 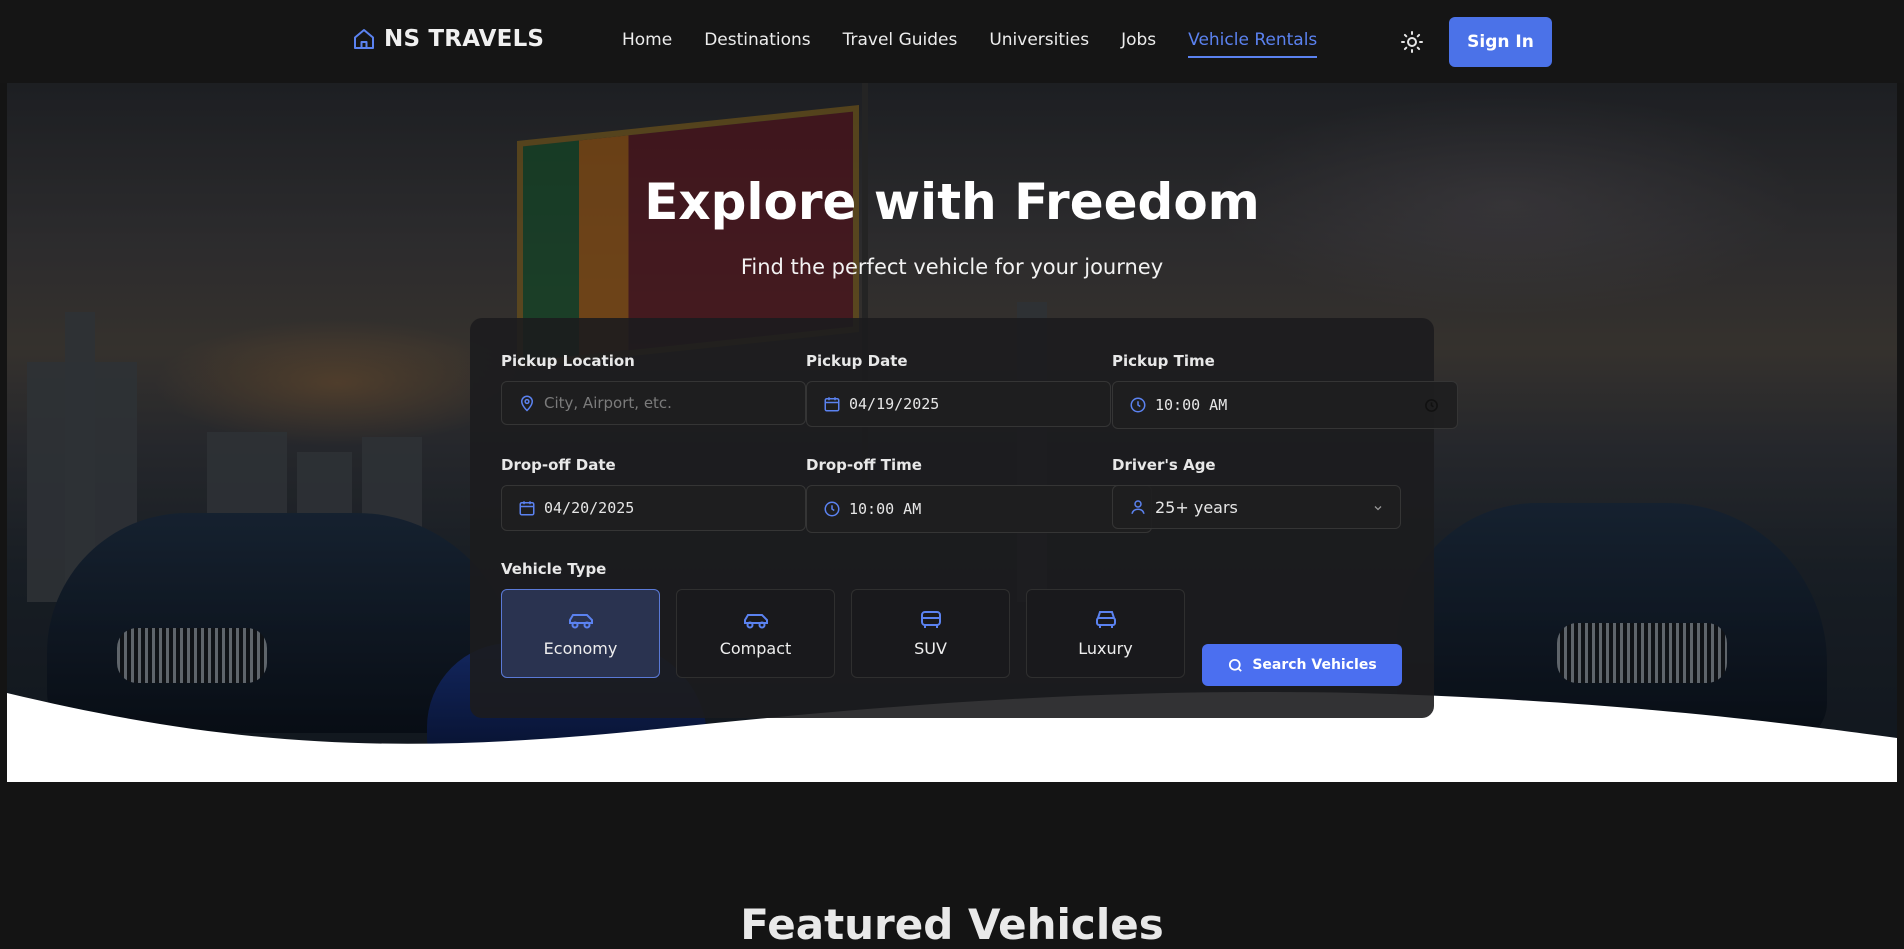 I want to click on dropoff-date-input: 04/20/2025, so click(x=653, y=508).